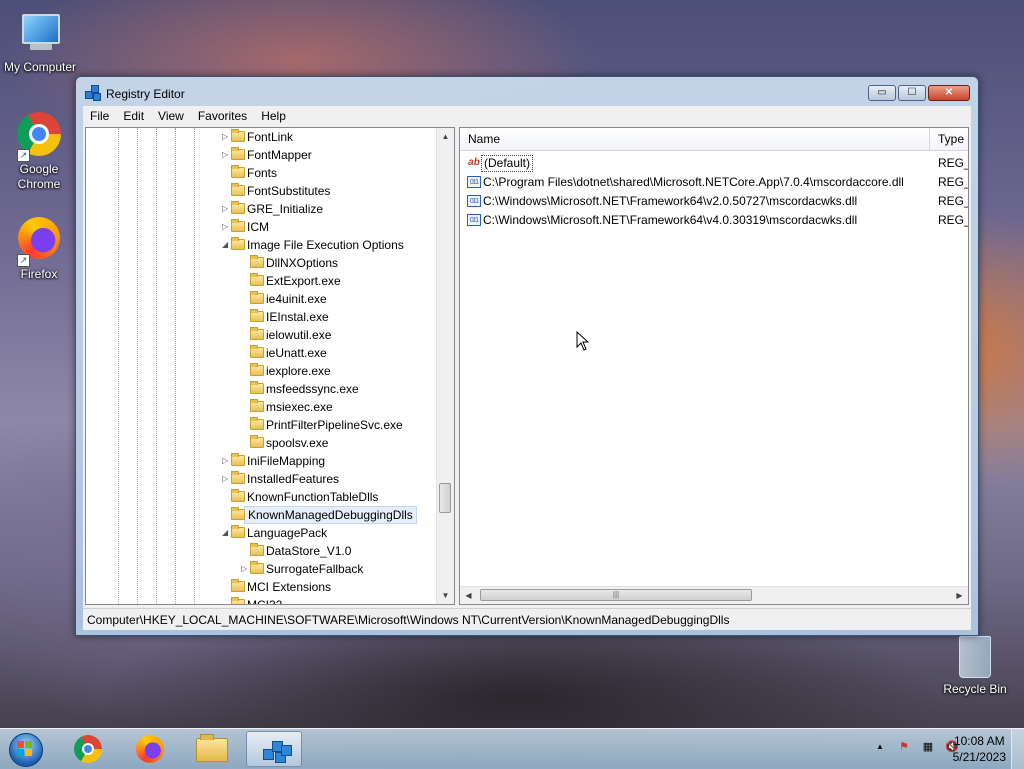 This screenshot has height=769, width=1024. What do you see at coordinates (293, 479) in the screenshot?
I see `tree-item-label: InstalledFeatures` at bounding box center [293, 479].